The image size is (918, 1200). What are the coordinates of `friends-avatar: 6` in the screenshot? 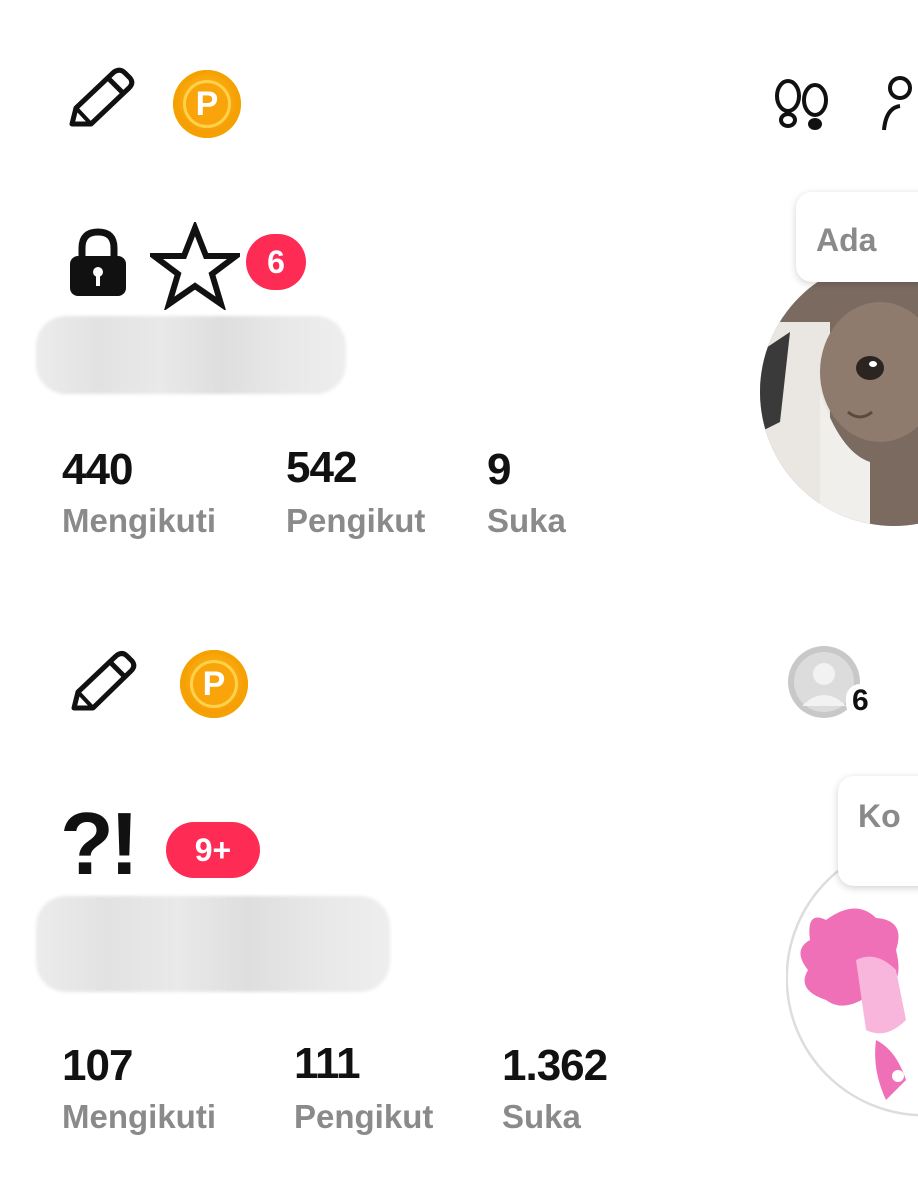 It's located at (830, 684).